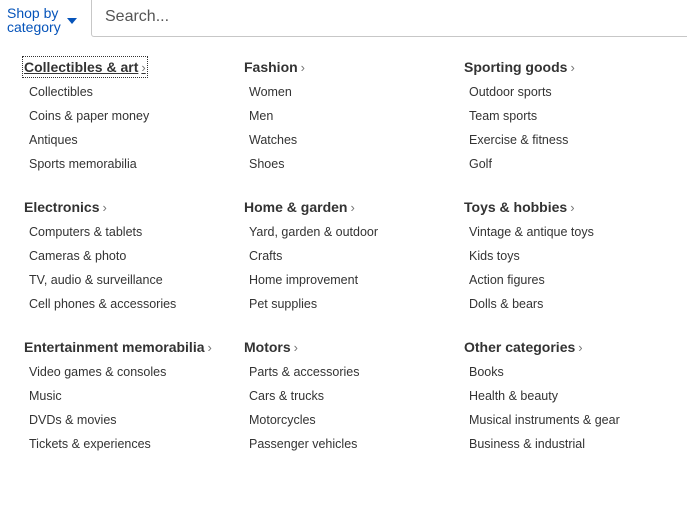 The image size is (687, 523). I want to click on category-heading-collectibles-art: Collectibles & art ›, so click(85, 67).